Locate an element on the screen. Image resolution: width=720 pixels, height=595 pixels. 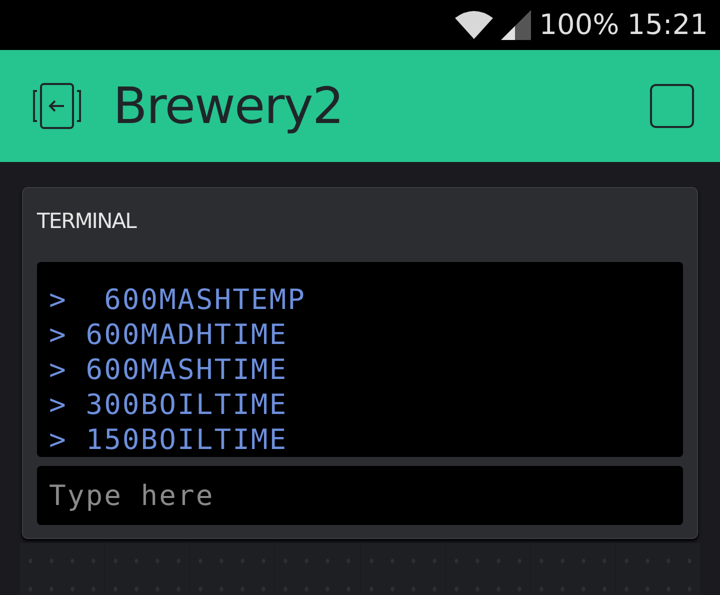
terminal-line: > 600MASHTEMP is located at coordinates (178, 299).